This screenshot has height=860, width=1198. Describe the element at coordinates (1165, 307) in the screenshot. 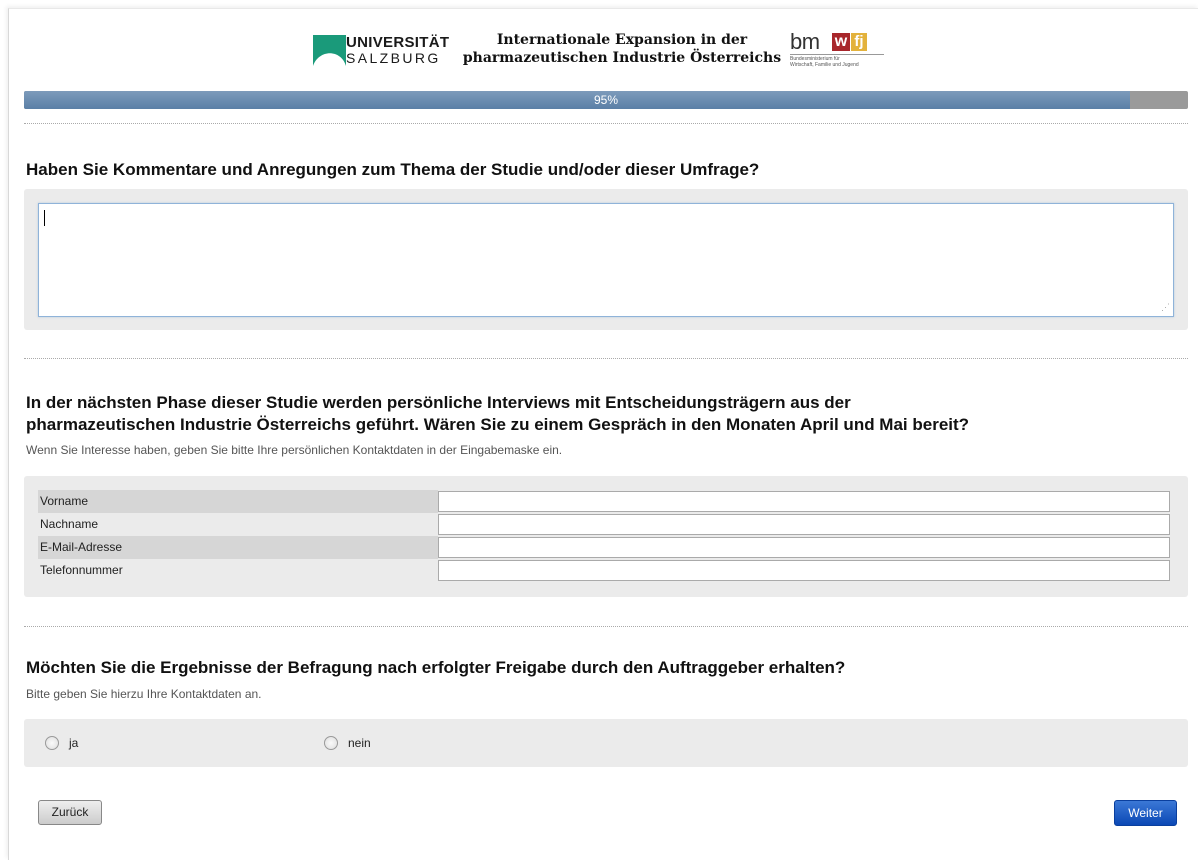

I see `resize-grip-icon: ⋰` at that location.